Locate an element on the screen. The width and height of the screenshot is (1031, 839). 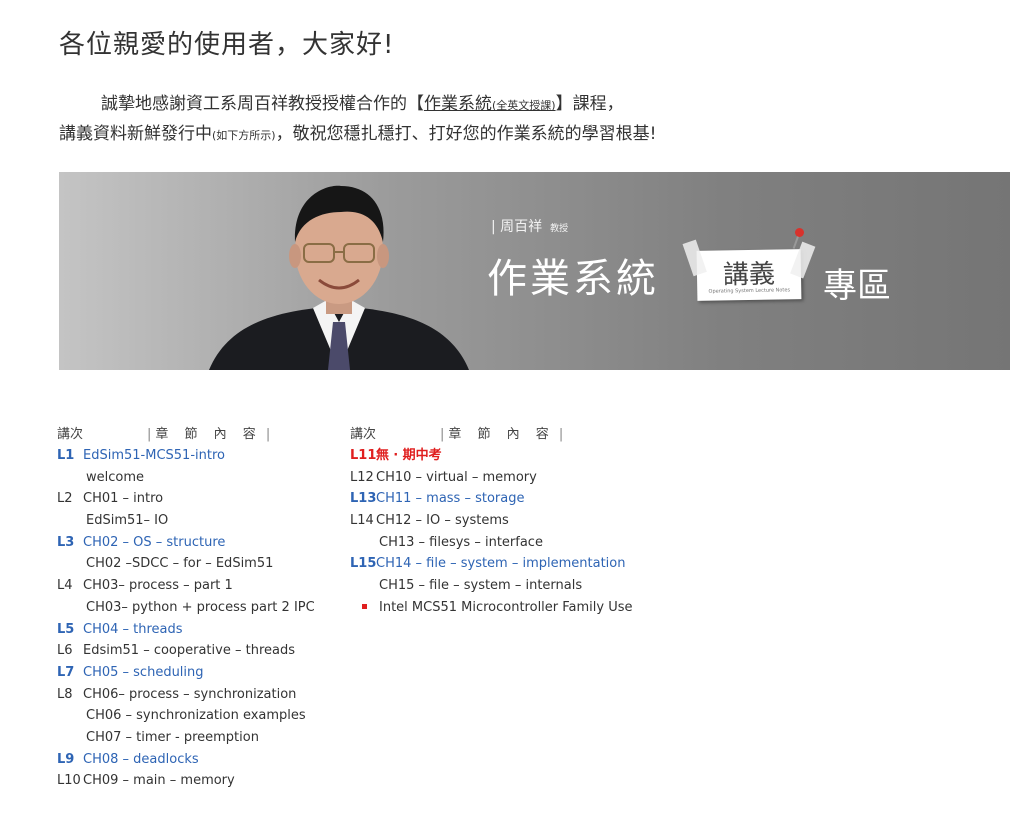
lecture-row: CH15 – file – system – internals is located at coordinates (491, 586).